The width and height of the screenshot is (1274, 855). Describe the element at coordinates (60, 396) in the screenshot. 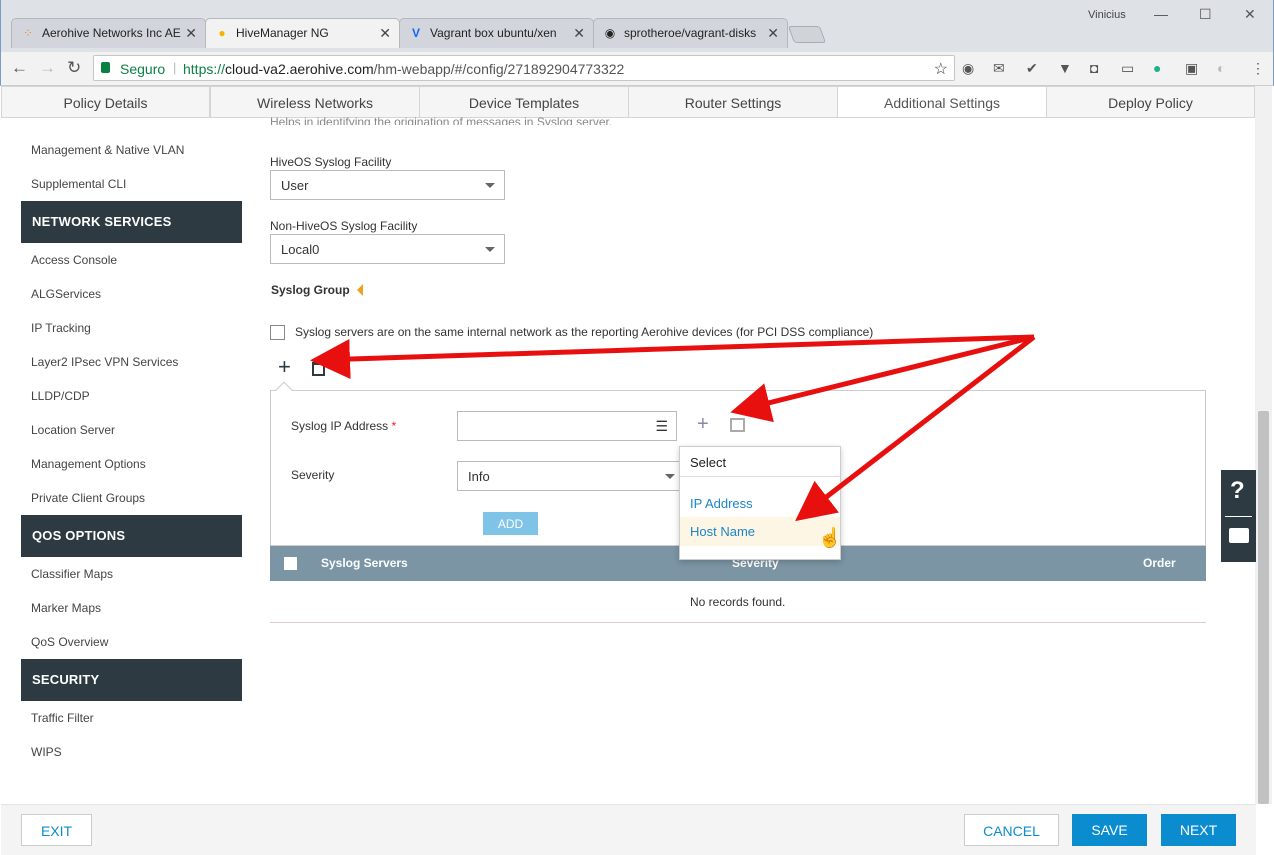

I see `sidebar-item-lldp-cdp: LLDP/CDP` at that location.